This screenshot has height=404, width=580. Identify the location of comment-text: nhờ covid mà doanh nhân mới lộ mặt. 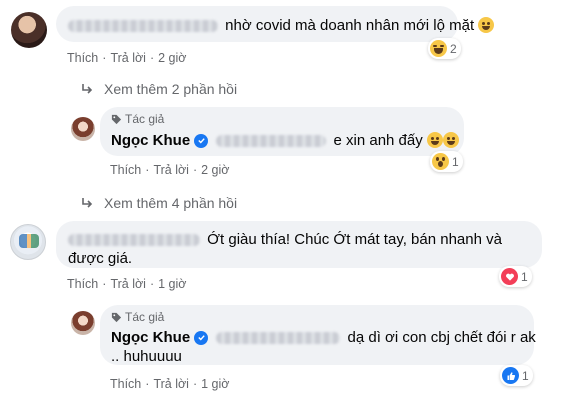
(350, 25).